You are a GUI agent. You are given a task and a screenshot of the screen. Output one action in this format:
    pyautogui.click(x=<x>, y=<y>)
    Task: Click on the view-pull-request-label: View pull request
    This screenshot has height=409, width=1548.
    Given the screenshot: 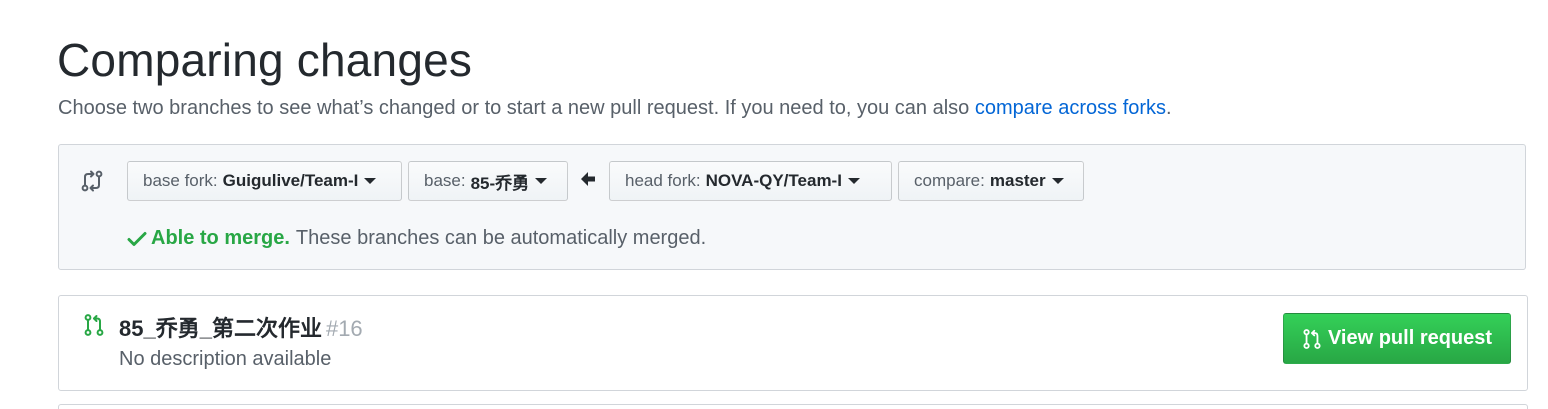 What is the action you would take?
    pyautogui.click(x=1410, y=338)
    